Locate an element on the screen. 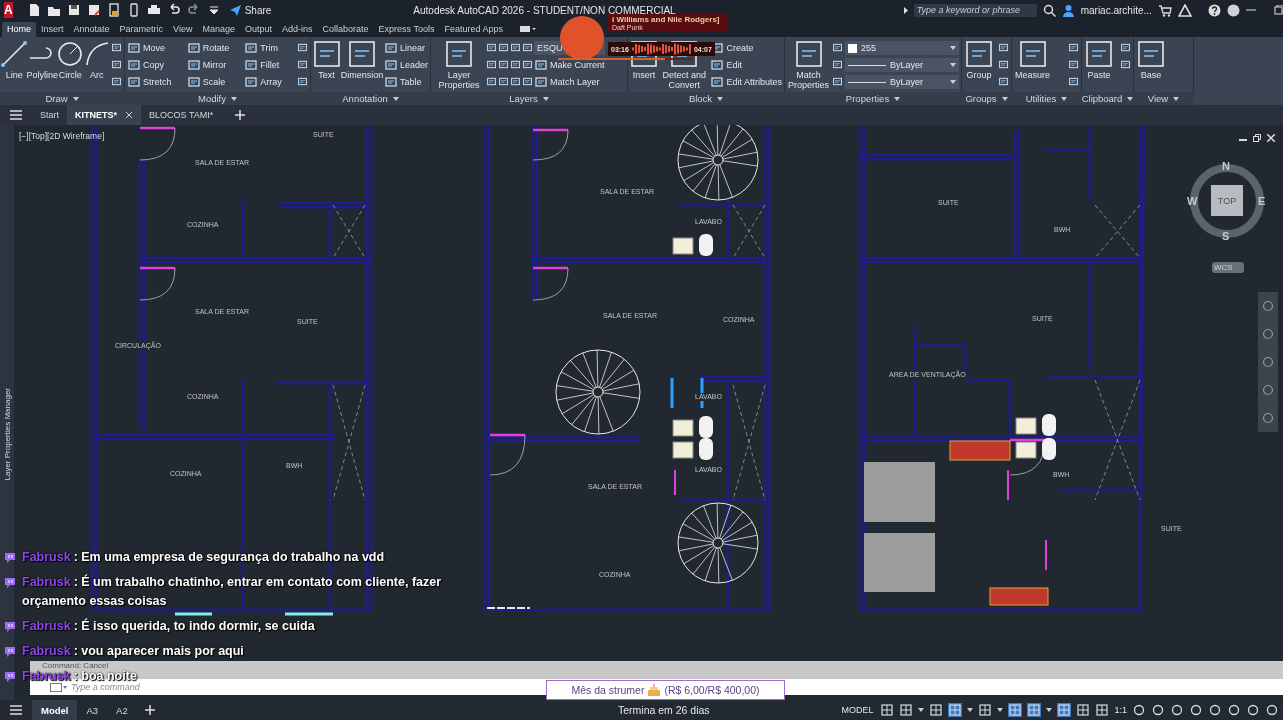  ribbon-tab: Output is located at coordinates (258, 29).